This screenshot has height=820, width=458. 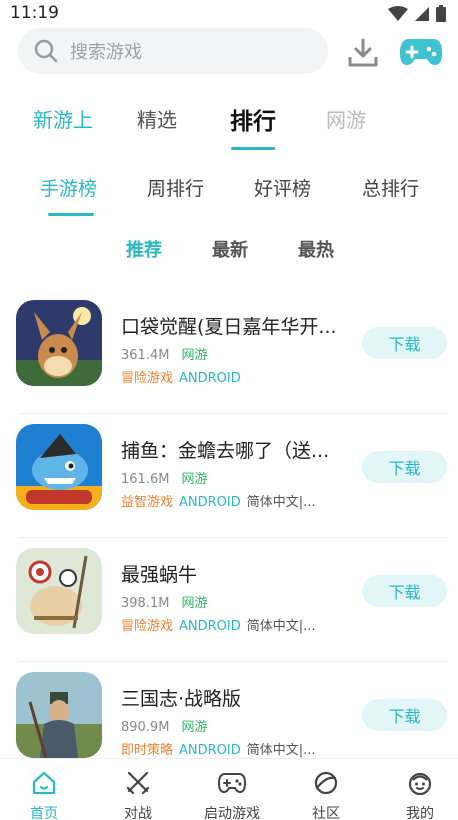 What do you see at coordinates (422, 13) in the screenshot?
I see `signal-icon` at bounding box center [422, 13].